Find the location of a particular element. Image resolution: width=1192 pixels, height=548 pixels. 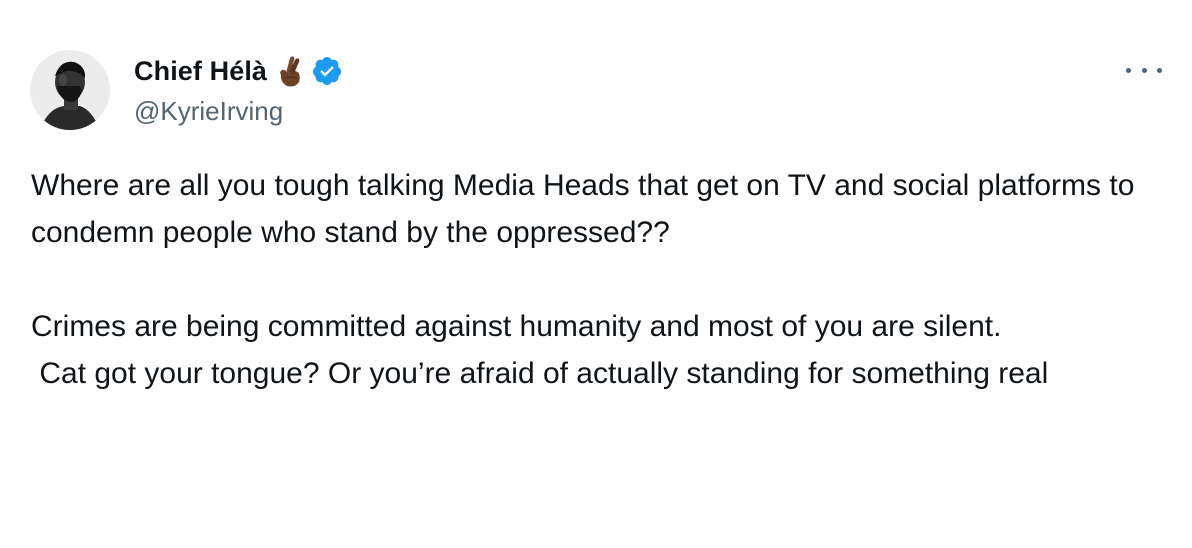

more-options-button is located at coordinates (1144, 70).